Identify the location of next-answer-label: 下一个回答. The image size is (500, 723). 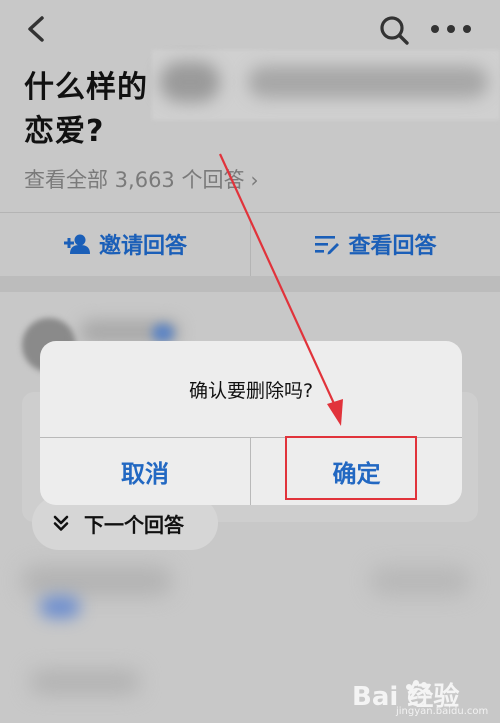
(134, 524).